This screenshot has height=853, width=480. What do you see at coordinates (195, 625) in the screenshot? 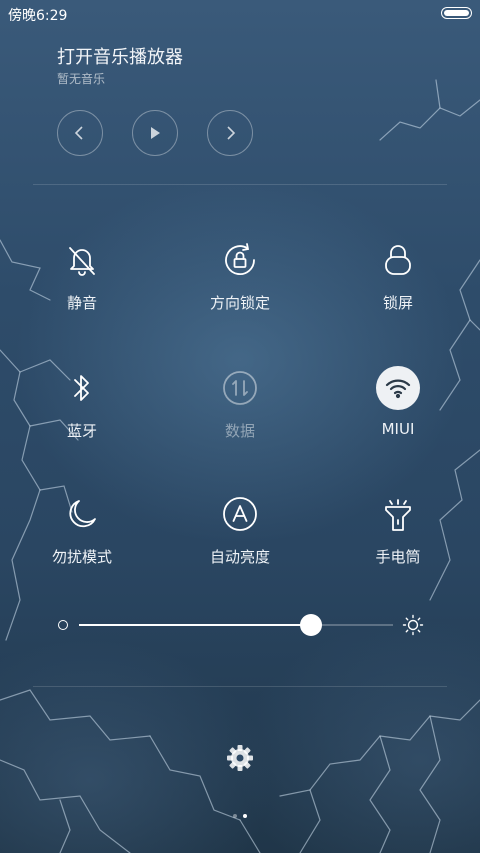
I see `brightness-fill` at bounding box center [195, 625].